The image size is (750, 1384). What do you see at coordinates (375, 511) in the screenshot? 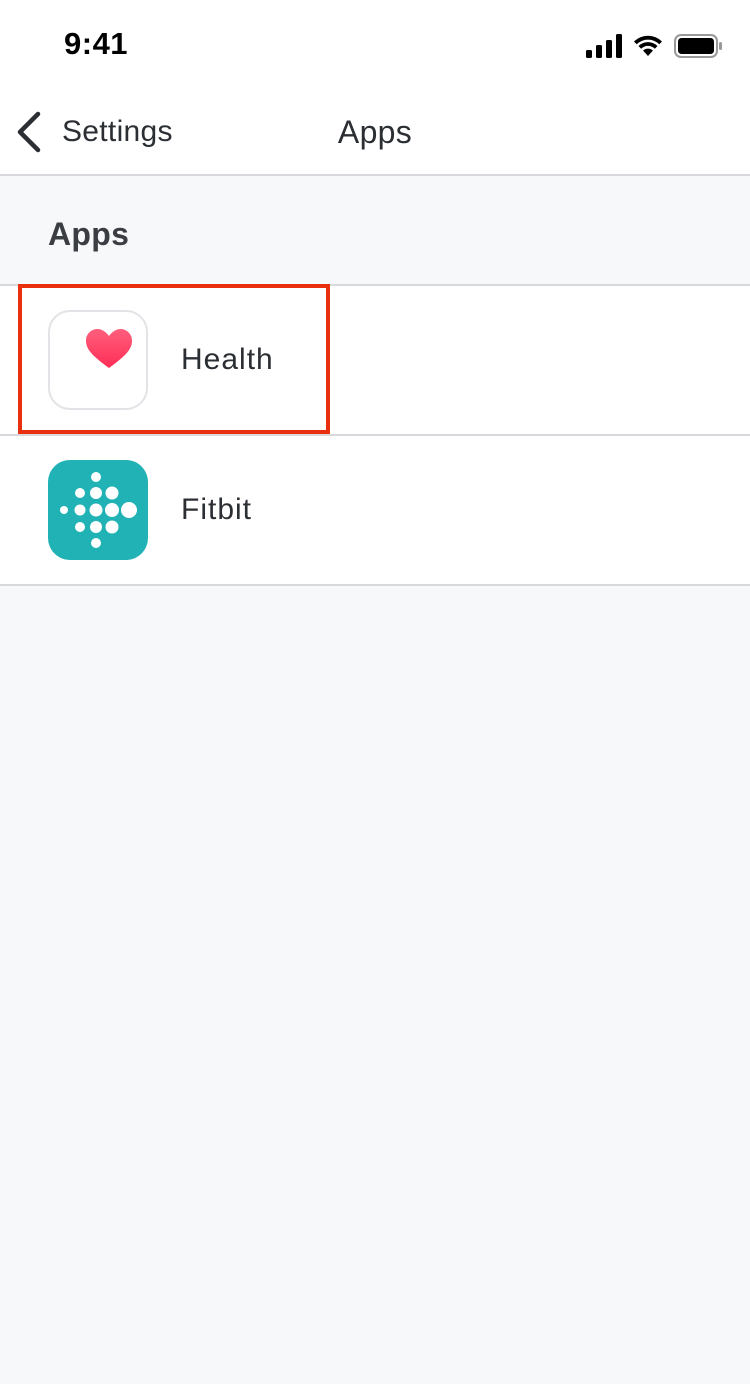
I see `app-row-fitbit: Fitbit` at bounding box center [375, 511].